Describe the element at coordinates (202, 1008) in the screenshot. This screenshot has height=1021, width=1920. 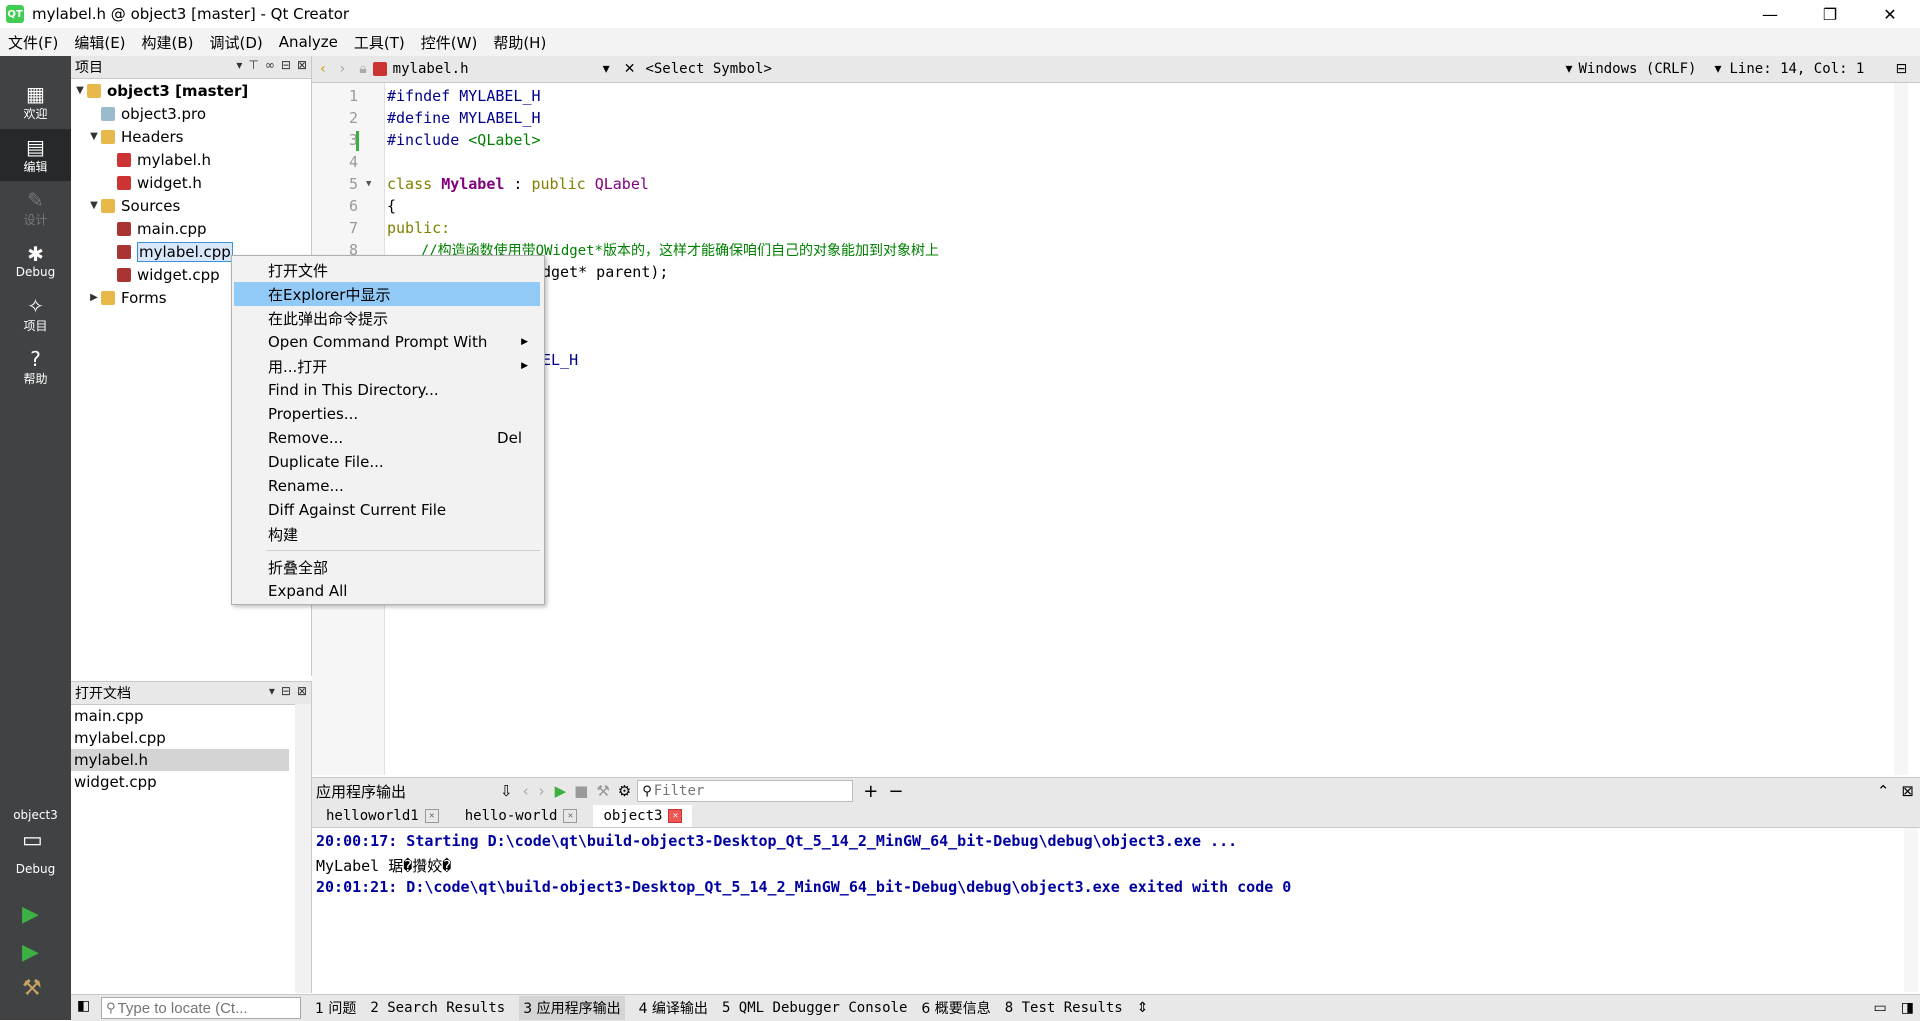
I see `locator-input` at that location.